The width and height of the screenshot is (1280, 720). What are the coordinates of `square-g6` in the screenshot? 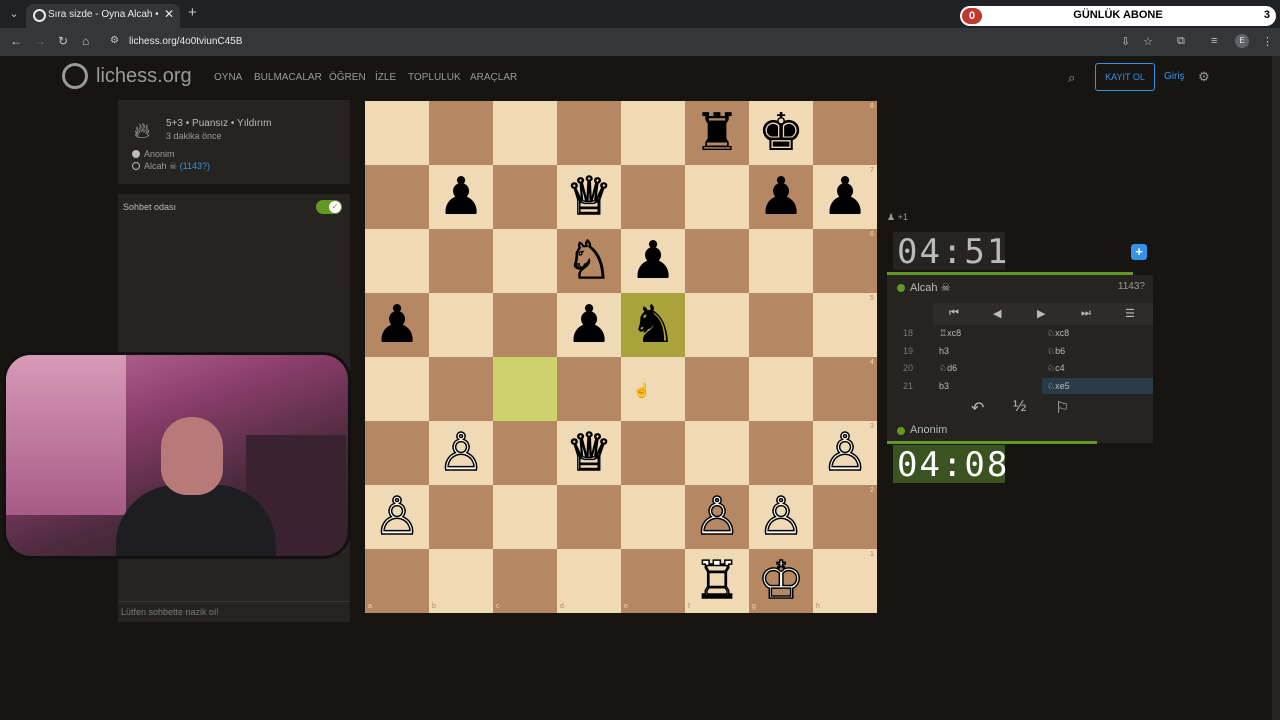 It's located at (781, 261).